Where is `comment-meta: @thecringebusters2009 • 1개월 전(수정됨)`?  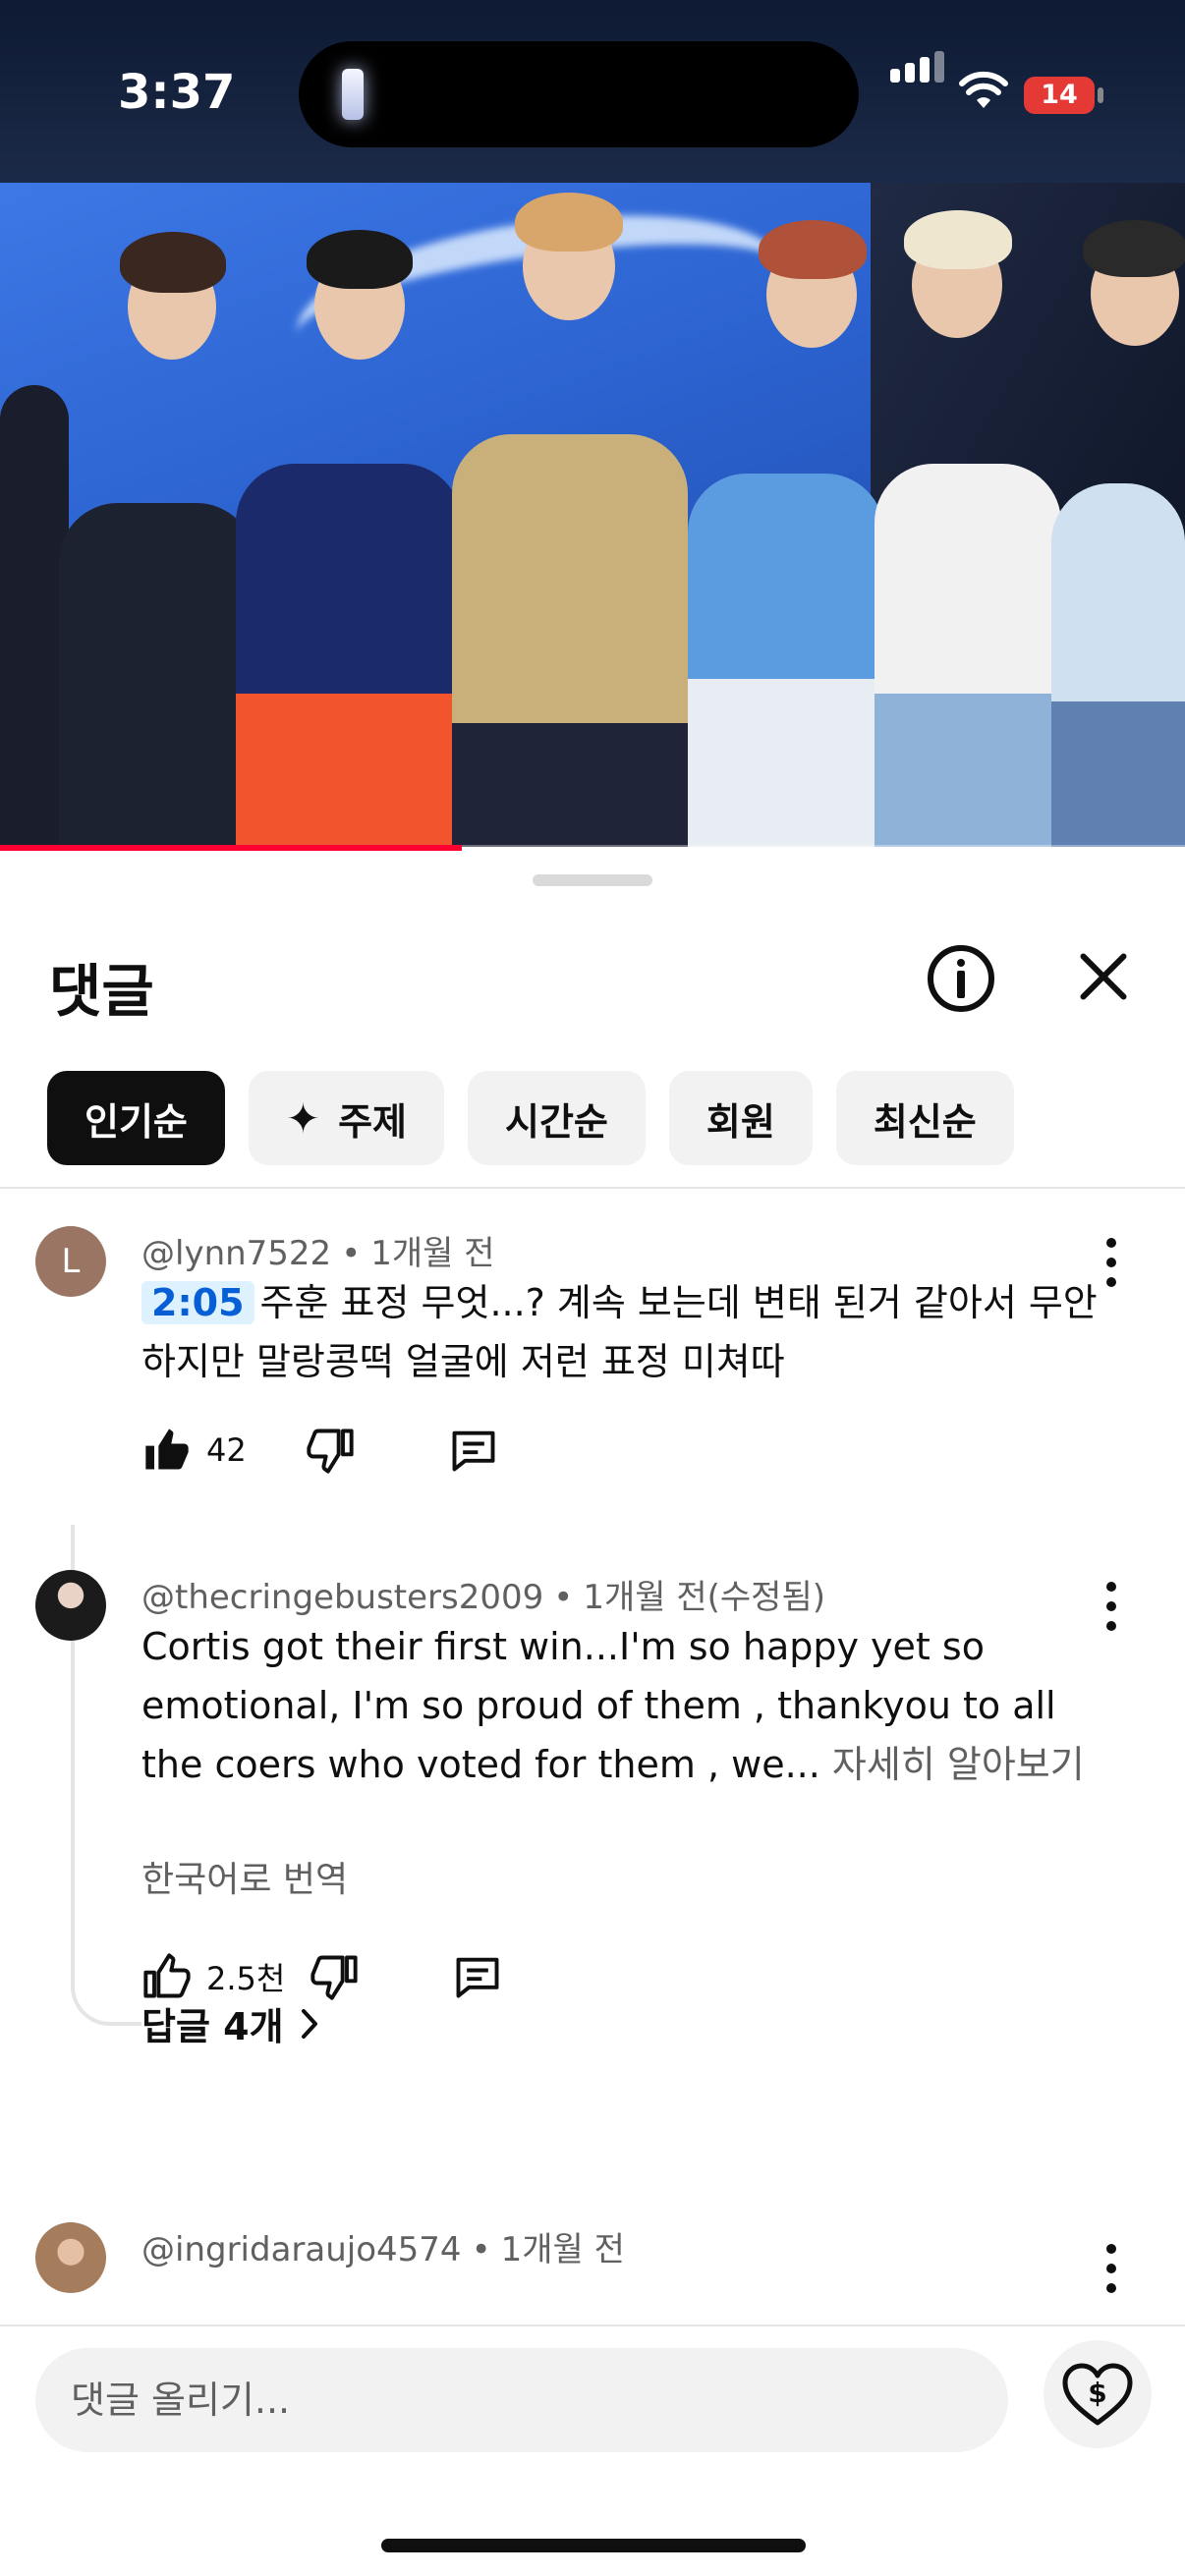 comment-meta: @thecringebusters2009 • 1개월 전(수정됨) is located at coordinates (483, 1597).